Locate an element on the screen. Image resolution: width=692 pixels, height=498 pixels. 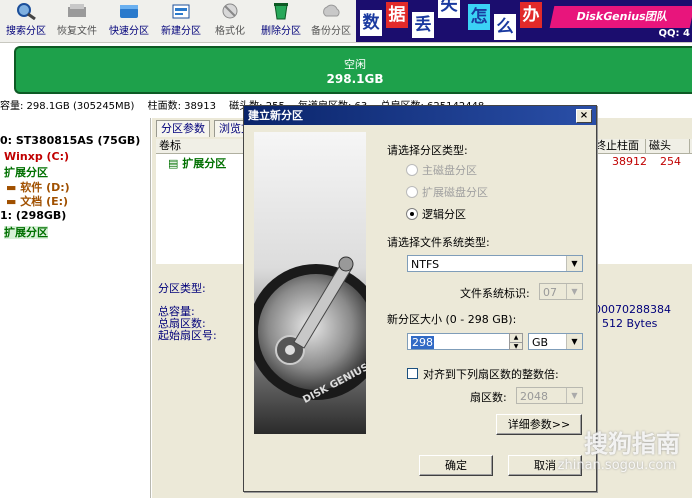
hard-disk-image: DISK GENIUS is located at coordinates (310, 283).